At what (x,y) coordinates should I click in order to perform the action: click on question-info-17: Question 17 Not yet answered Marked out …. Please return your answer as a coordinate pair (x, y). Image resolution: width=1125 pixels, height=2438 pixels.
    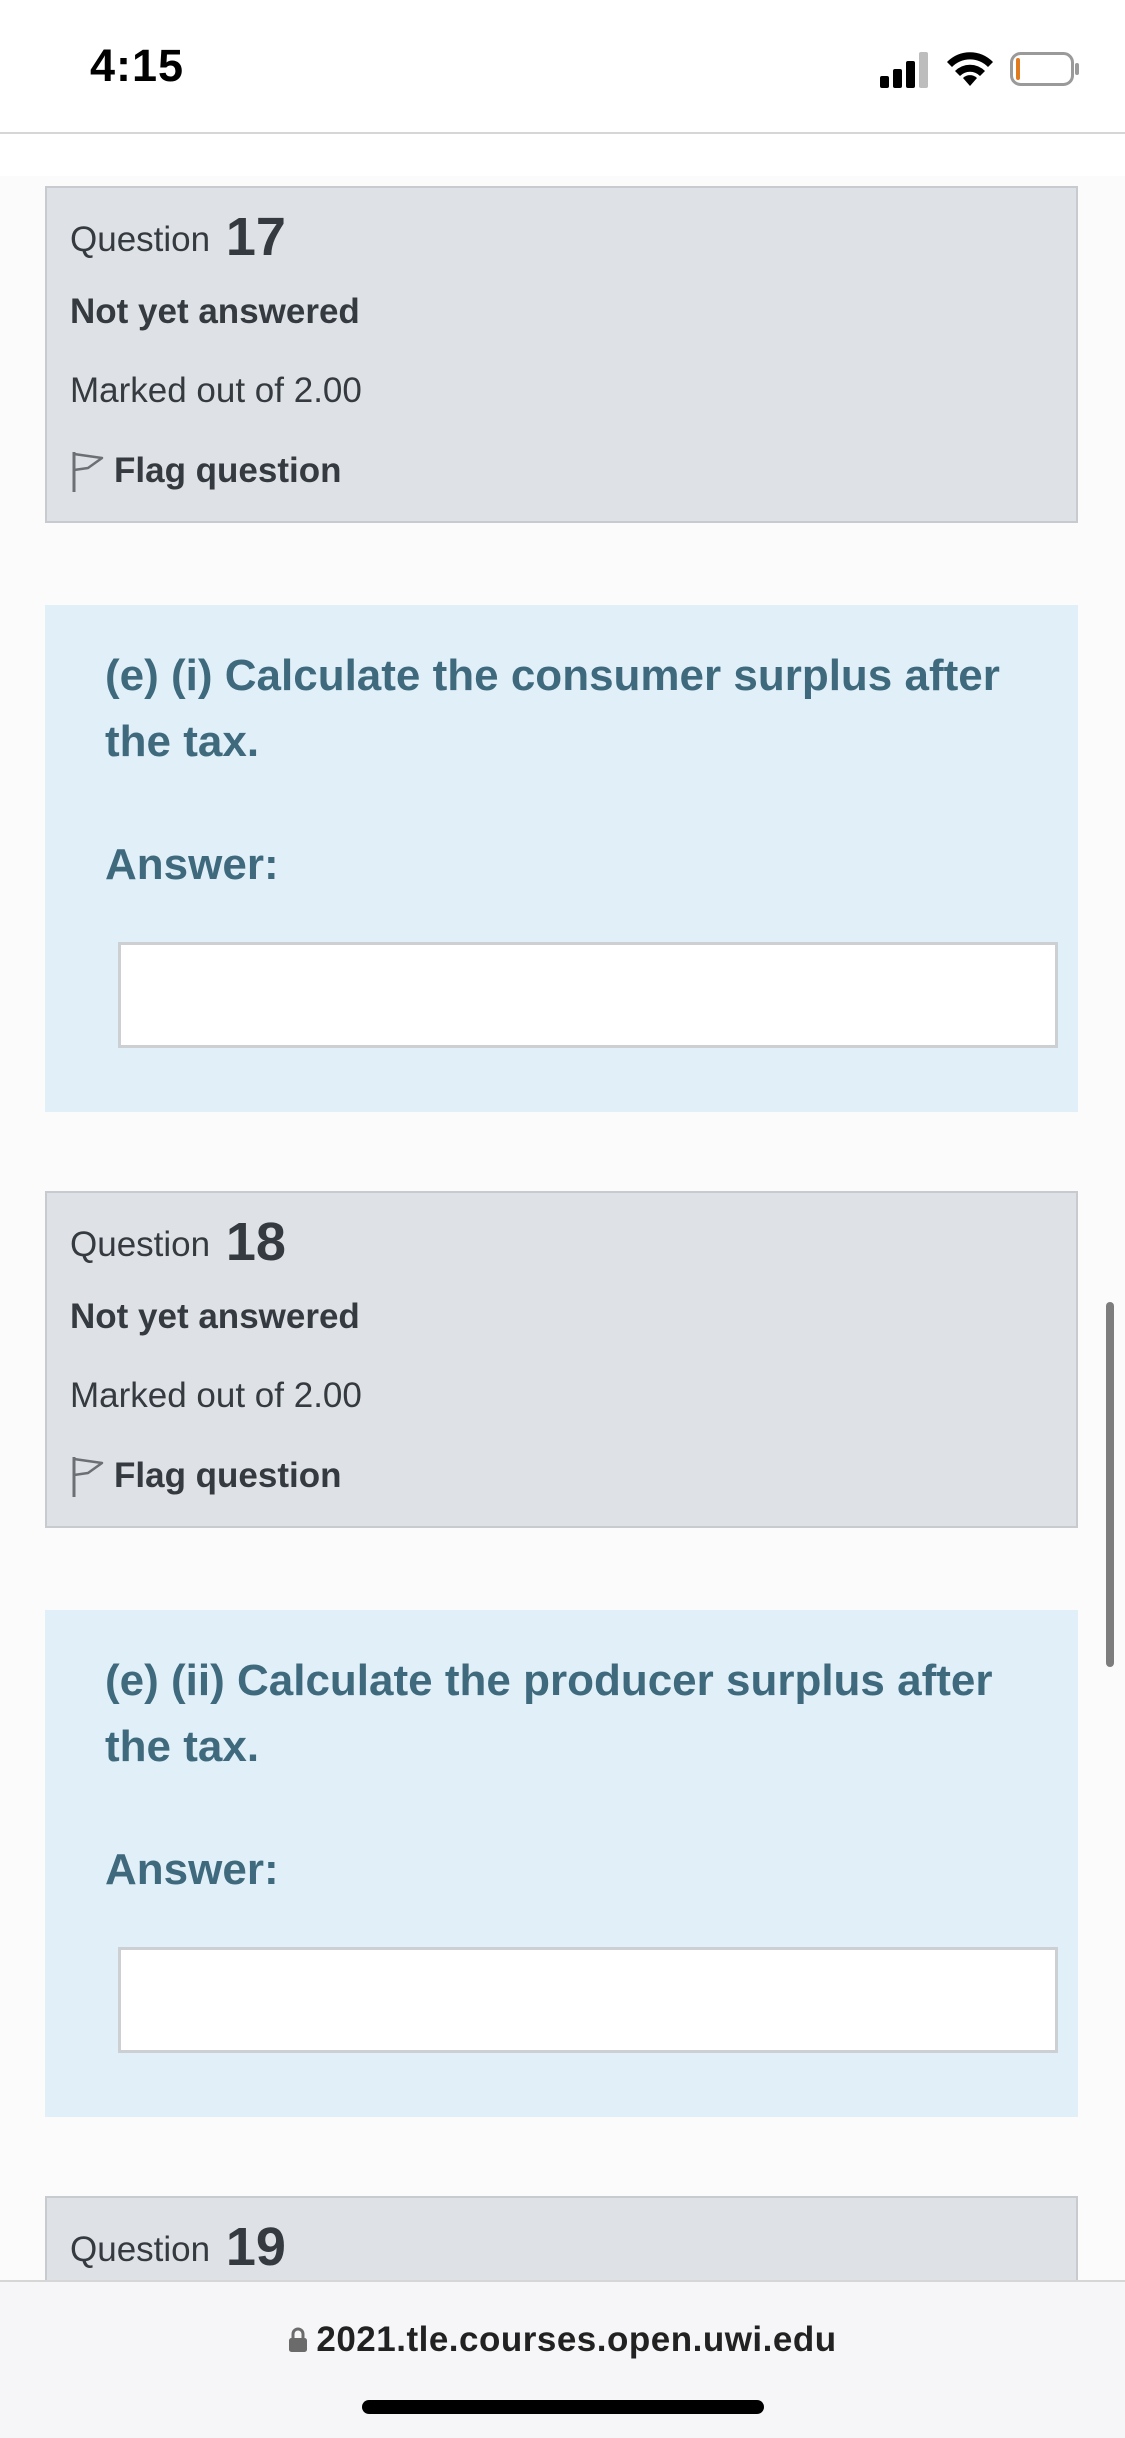
    Looking at the image, I should click on (561, 354).